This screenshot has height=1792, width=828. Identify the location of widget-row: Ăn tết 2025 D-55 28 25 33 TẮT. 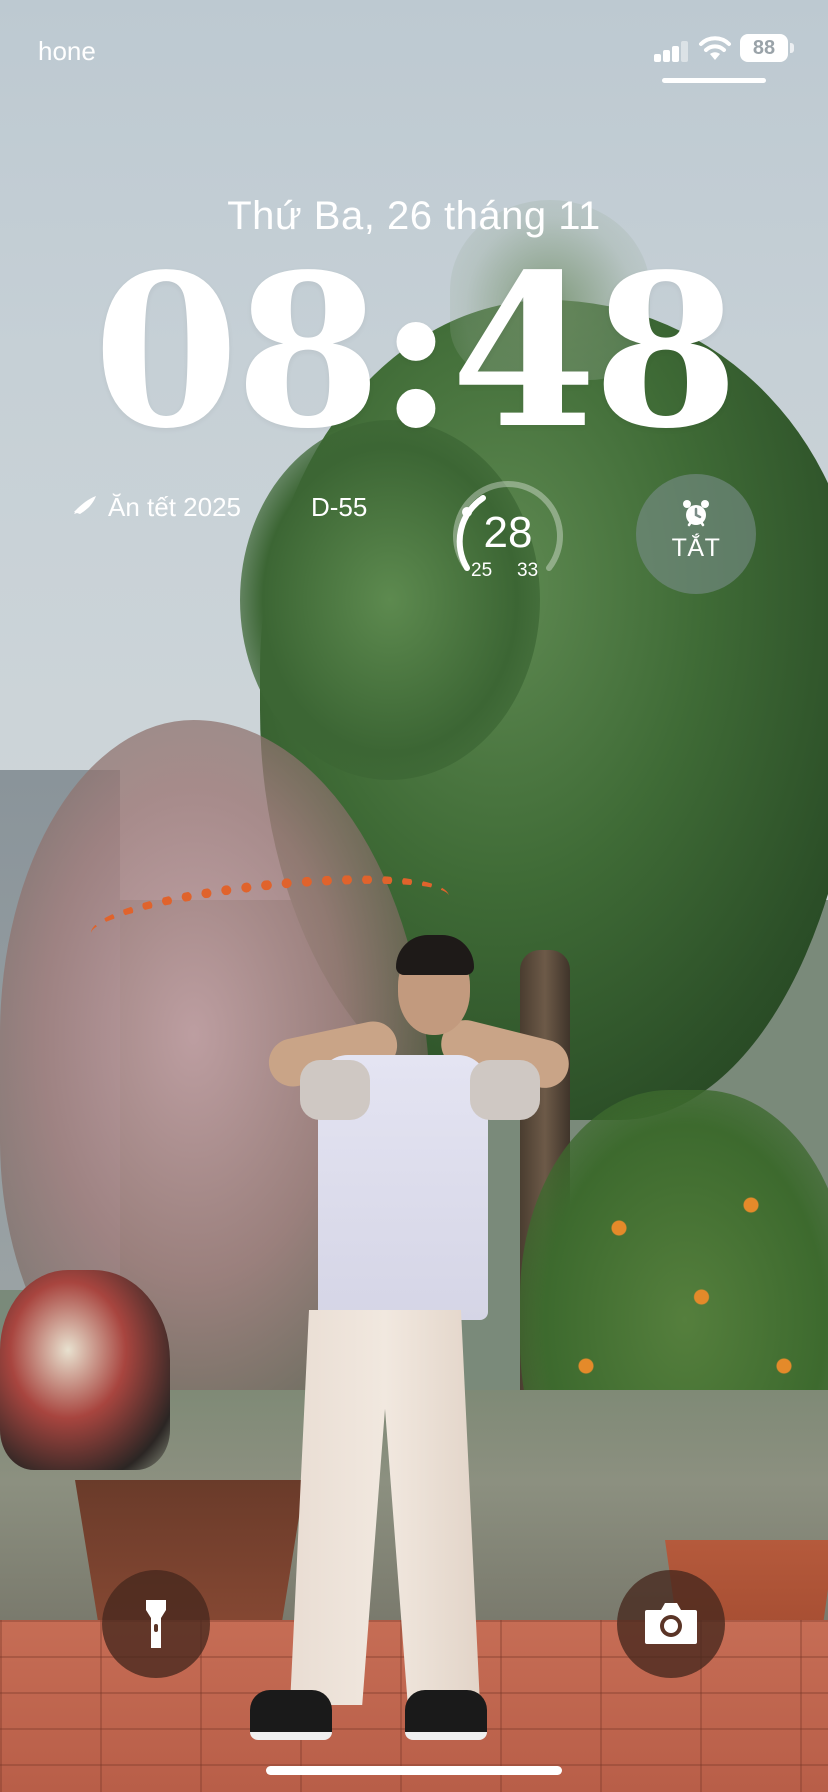
(414, 542).